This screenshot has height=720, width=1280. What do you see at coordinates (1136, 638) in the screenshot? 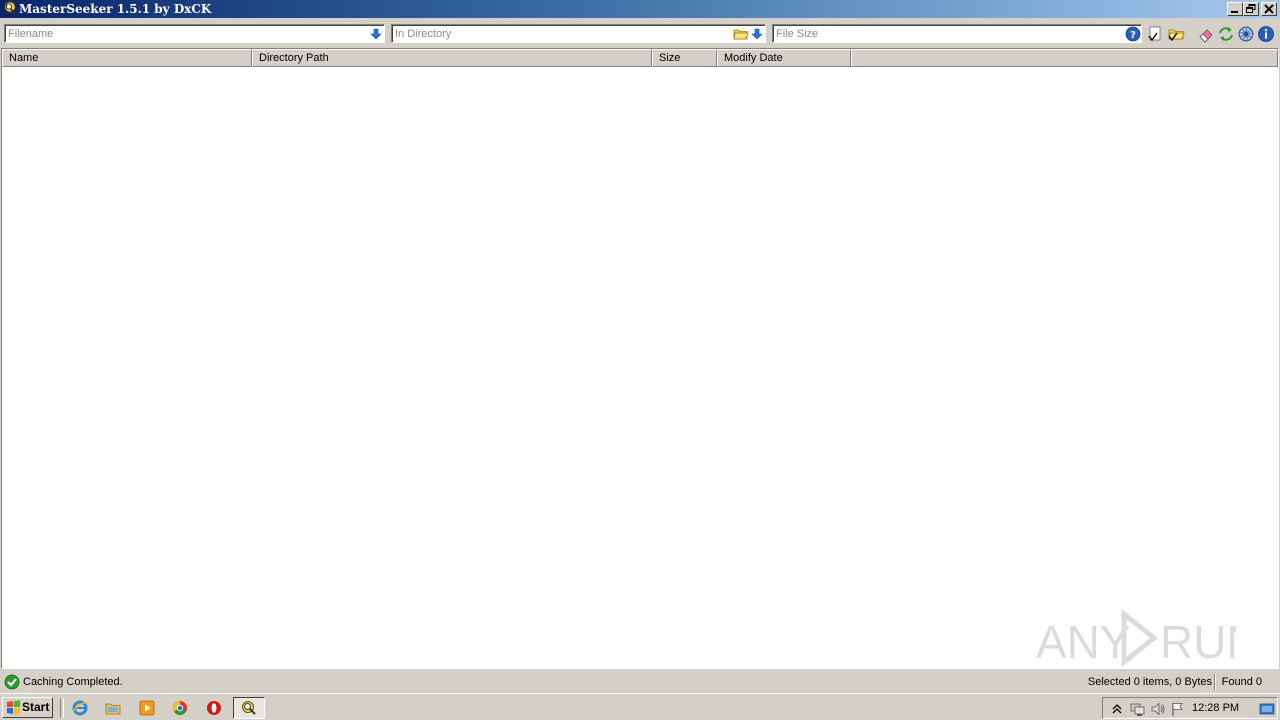
I see `anyrun-watermark: ANY RUN` at bounding box center [1136, 638].